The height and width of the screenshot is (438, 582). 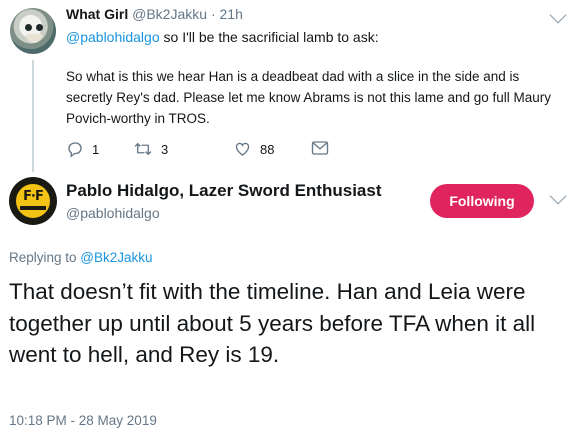 I want to click on tweet-timestamp: 10:18 PM - 28 May 2019, so click(x=83, y=420).